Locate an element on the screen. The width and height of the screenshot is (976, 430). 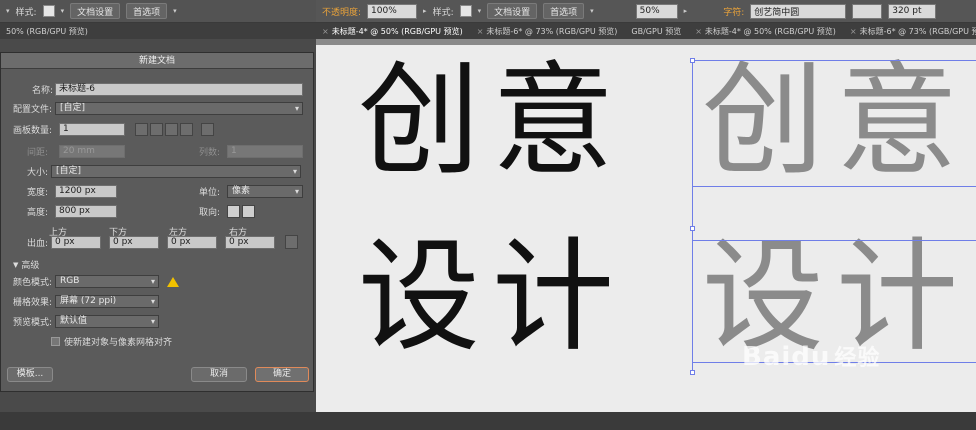
artboards-input: 1 is located at coordinates (92, 129).